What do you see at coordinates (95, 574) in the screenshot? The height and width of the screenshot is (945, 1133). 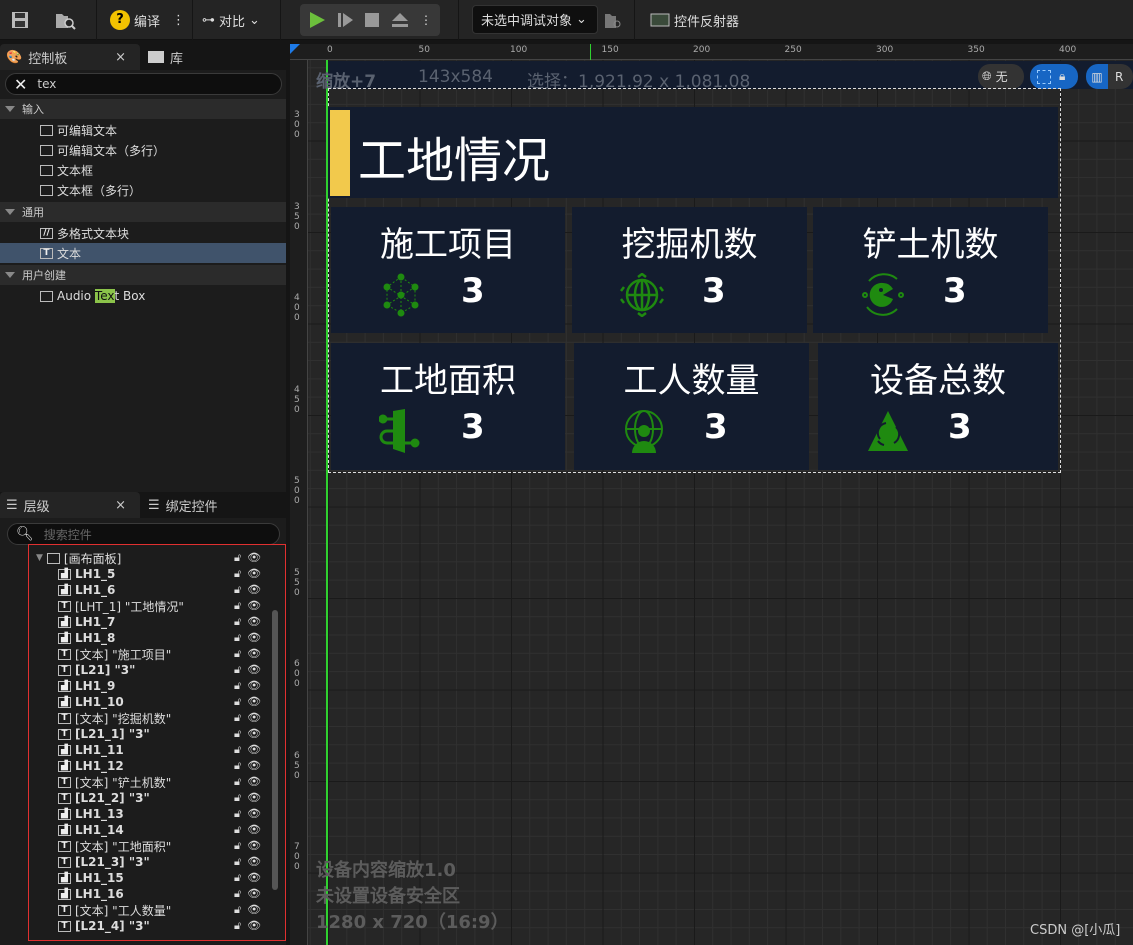 I see `tree-item-label: LH1_5` at bounding box center [95, 574].